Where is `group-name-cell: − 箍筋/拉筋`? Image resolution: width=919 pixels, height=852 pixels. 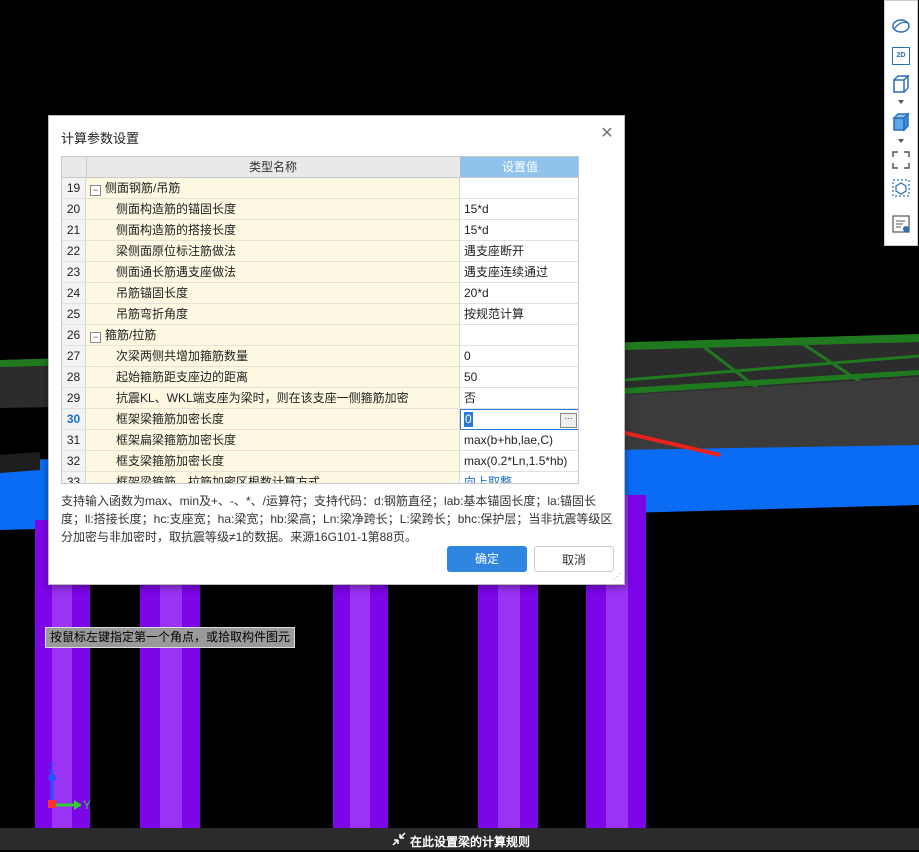
group-name-cell: − 箍筋/拉筋 is located at coordinates (273, 335).